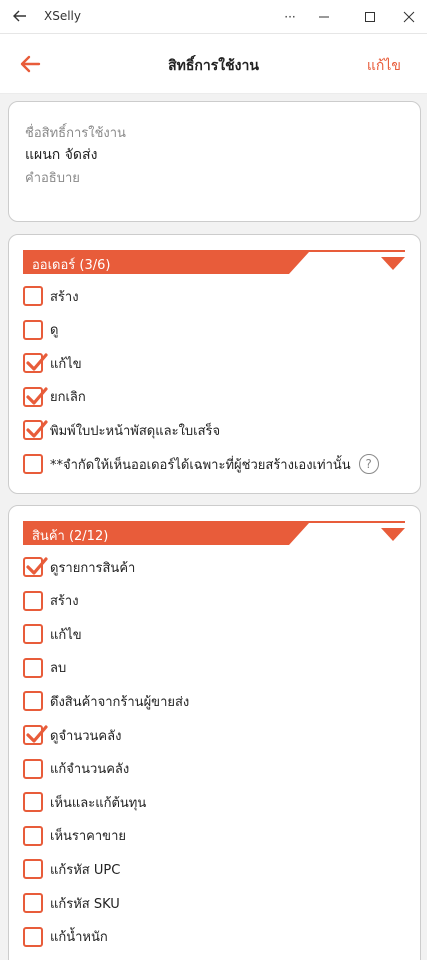 The width and height of the screenshot is (427, 960). Describe the element at coordinates (85, 870) in the screenshot. I see `permission-label: แก้รหัส UPC` at that location.